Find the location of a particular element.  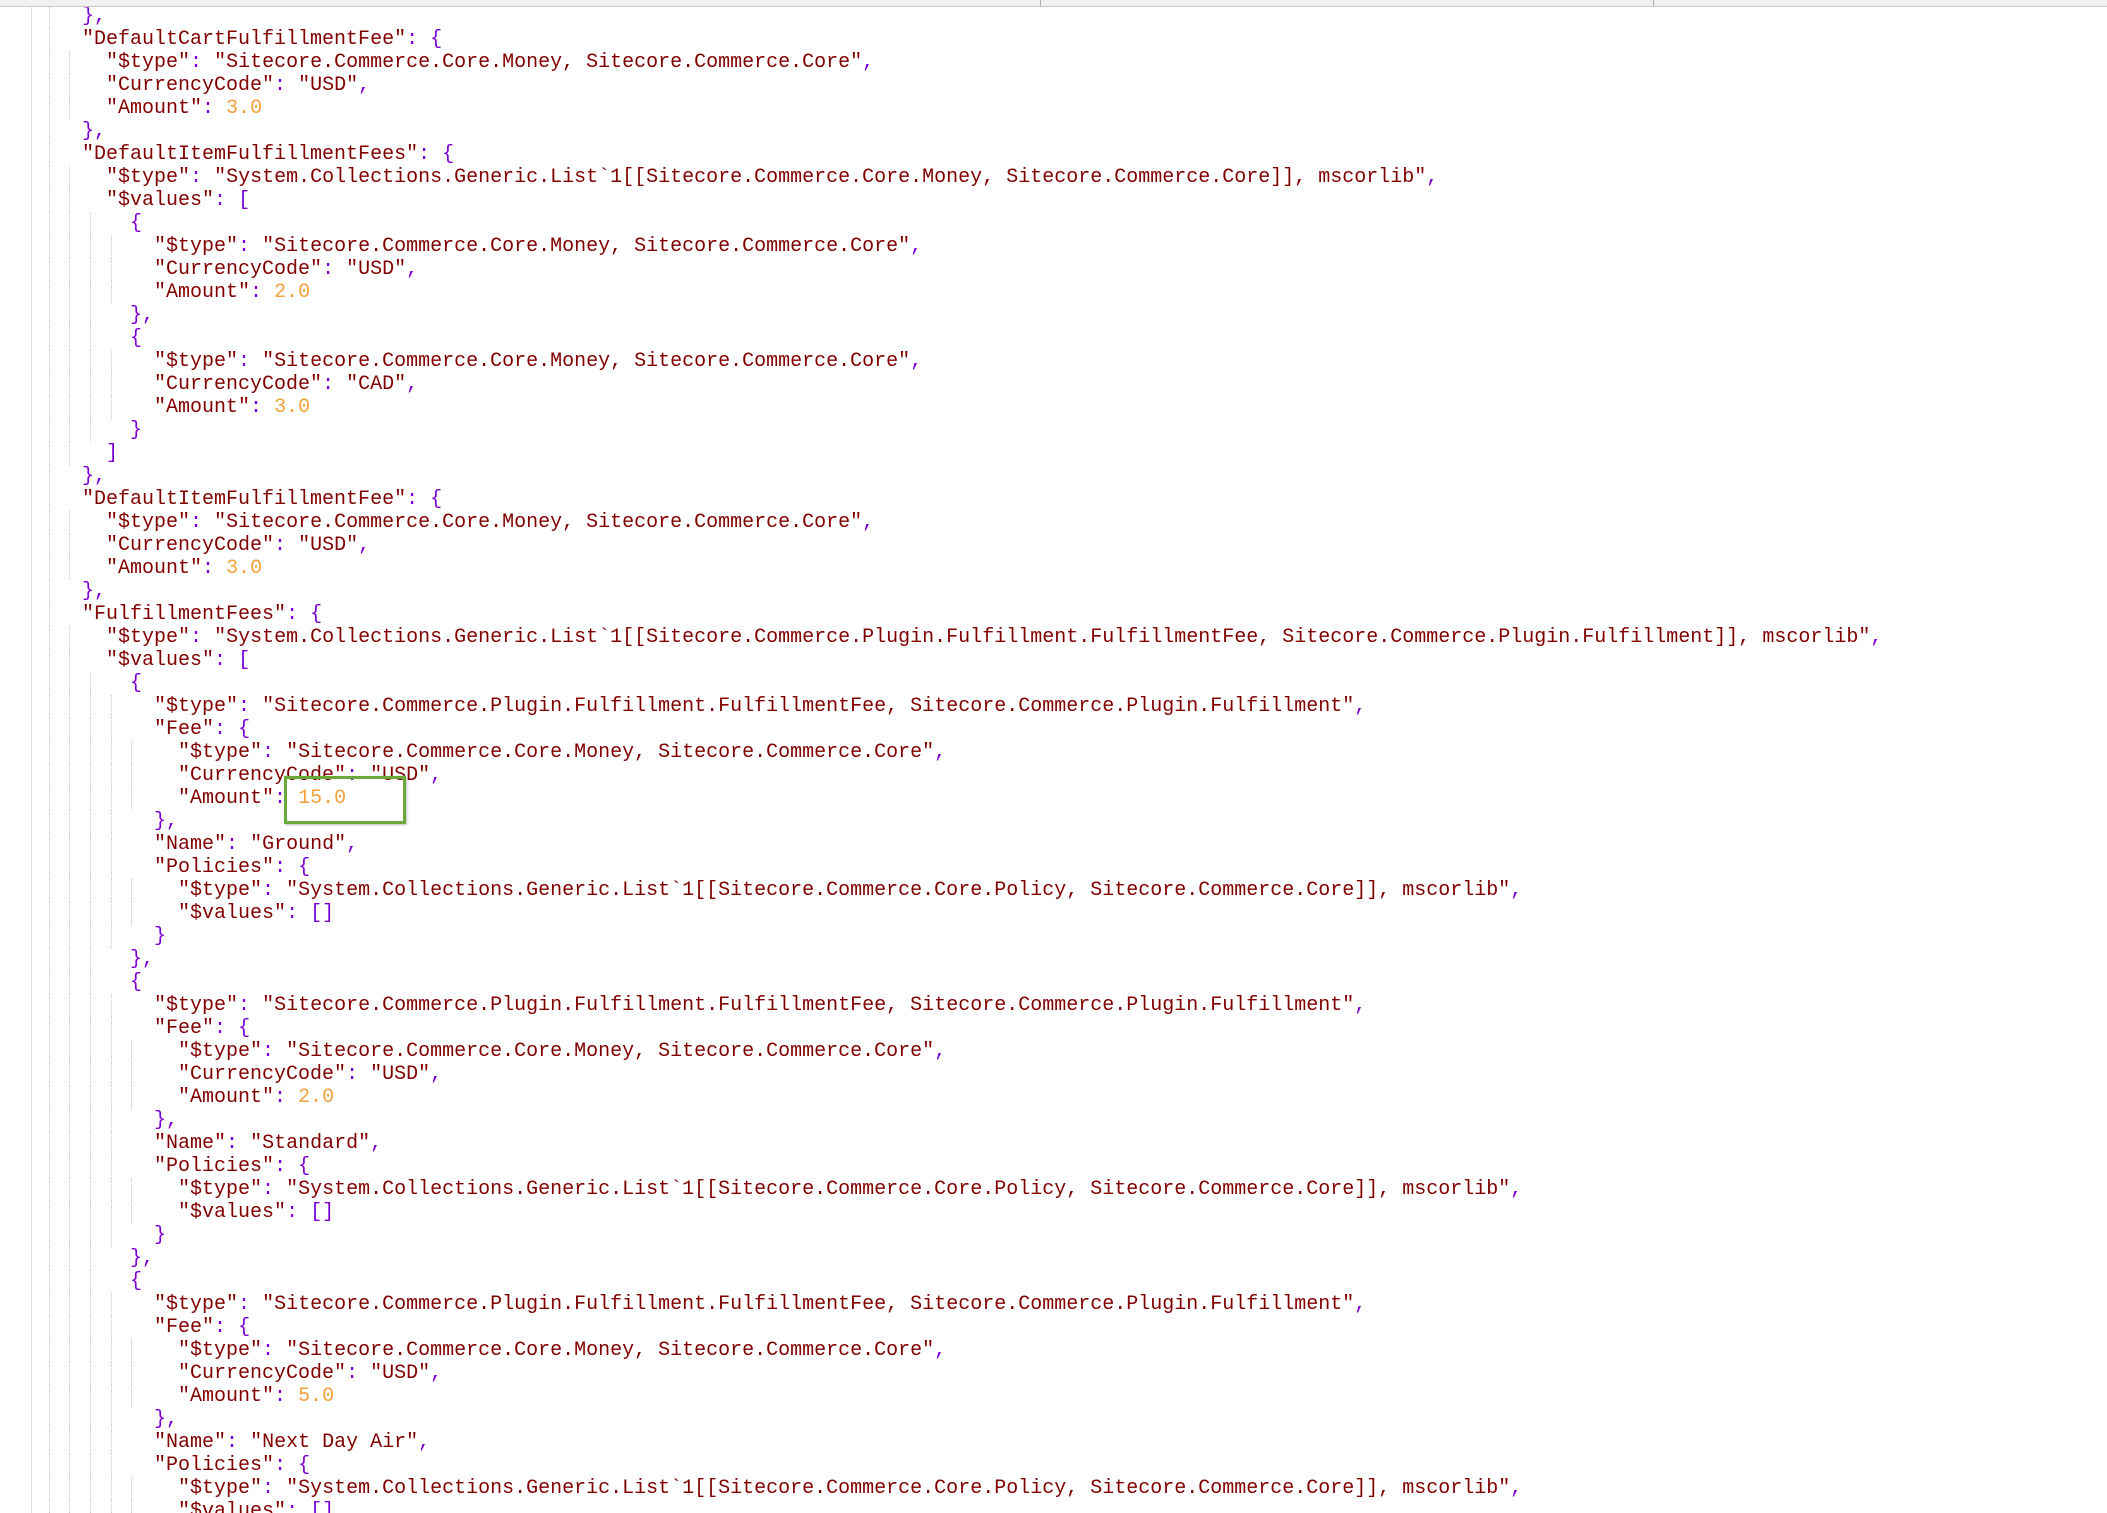

json-key: "DefaultItemFulfillmentFee" is located at coordinates (244, 499).